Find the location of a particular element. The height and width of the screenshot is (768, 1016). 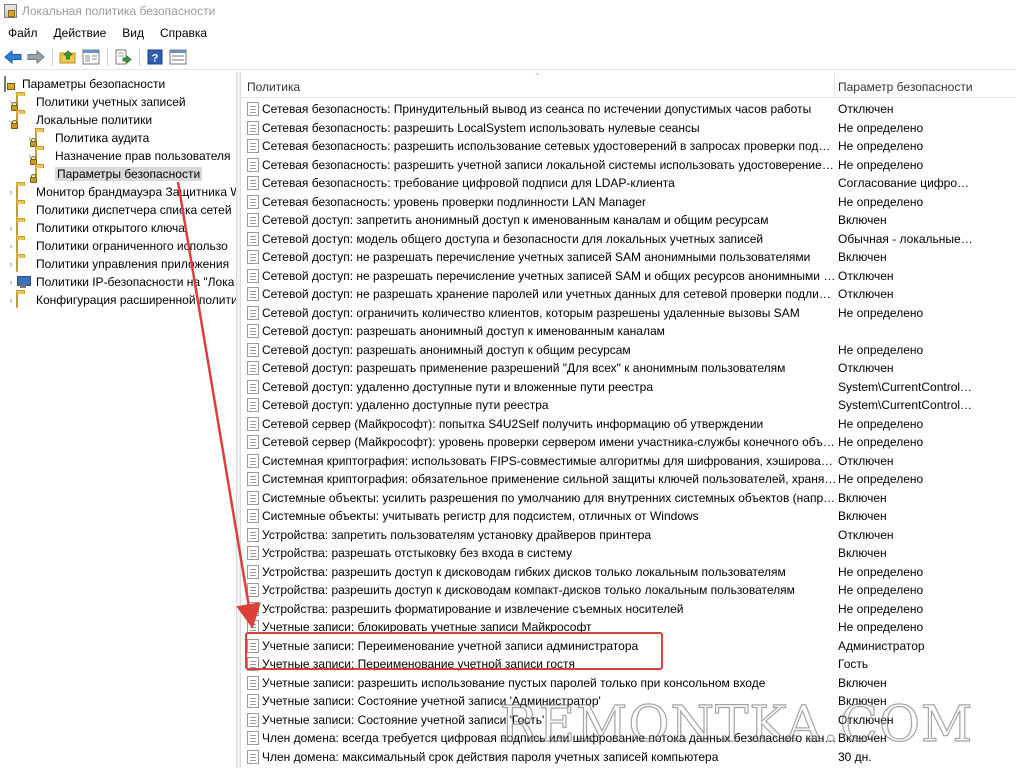

tree-item-firewall-monitor: › Монитор брандмауэра Защитника W is located at coordinates (121, 192).